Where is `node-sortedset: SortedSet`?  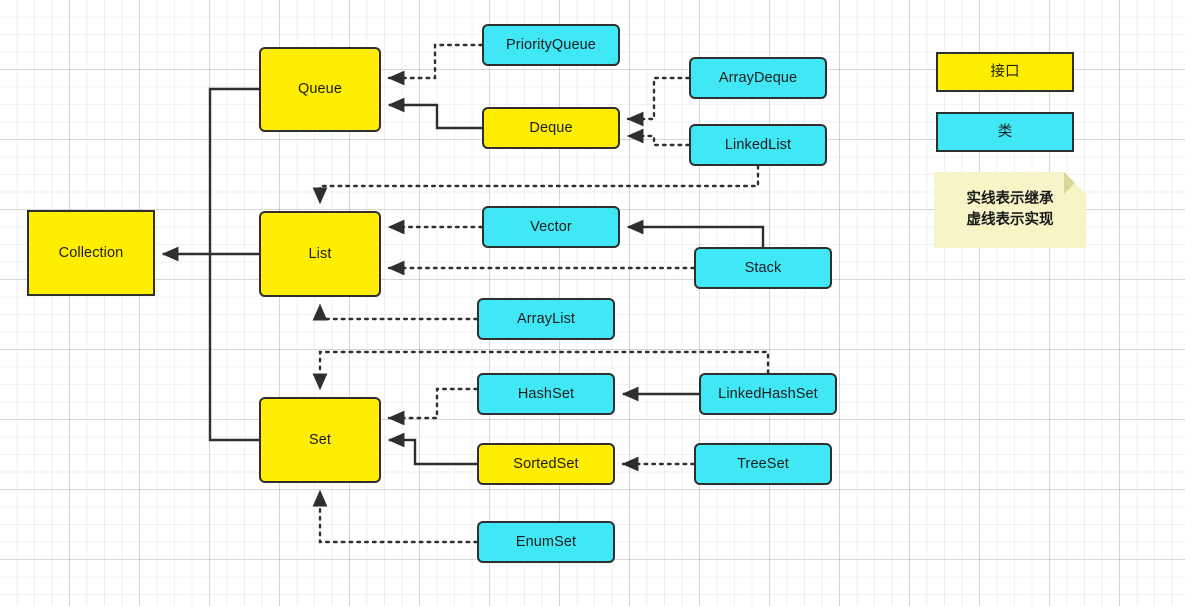 node-sortedset: SortedSet is located at coordinates (546, 464).